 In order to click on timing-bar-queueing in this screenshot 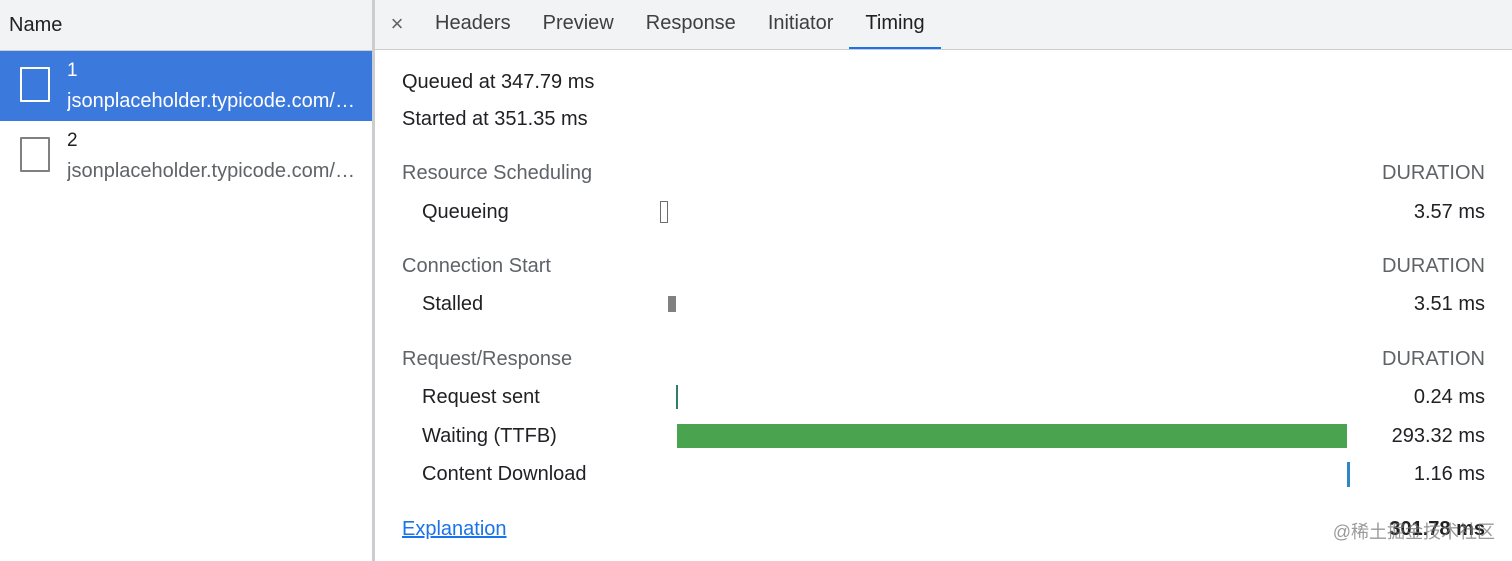, I will do `click(664, 212)`.